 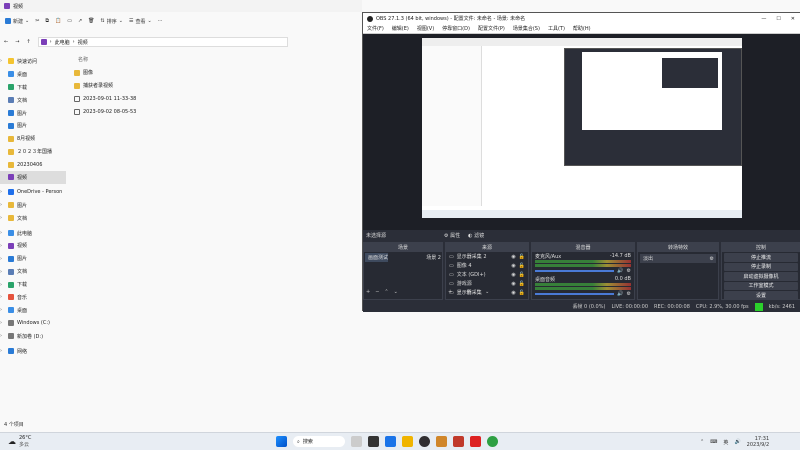 What do you see at coordinates (33, 177) in the screenshot?
I see `nav-item: 视频` at bounding box center [33, 177].